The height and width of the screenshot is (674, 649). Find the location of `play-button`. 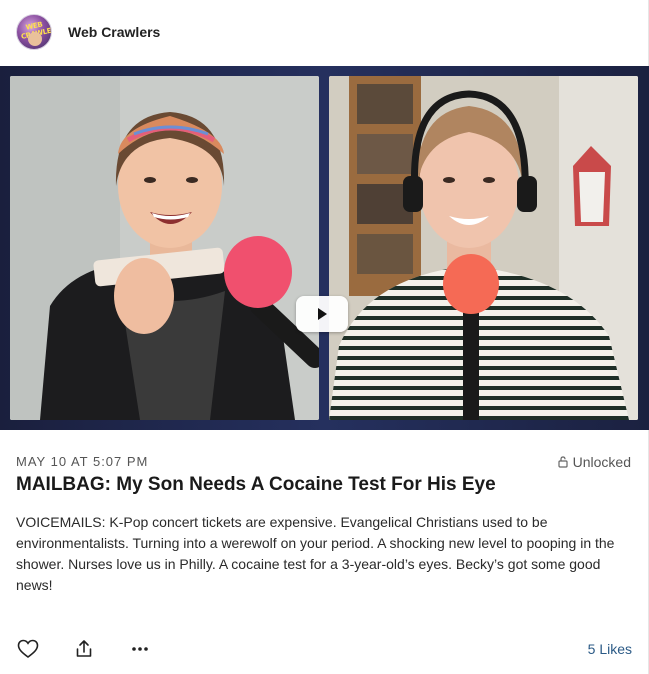

play-button is located at coordinates (322, 314).